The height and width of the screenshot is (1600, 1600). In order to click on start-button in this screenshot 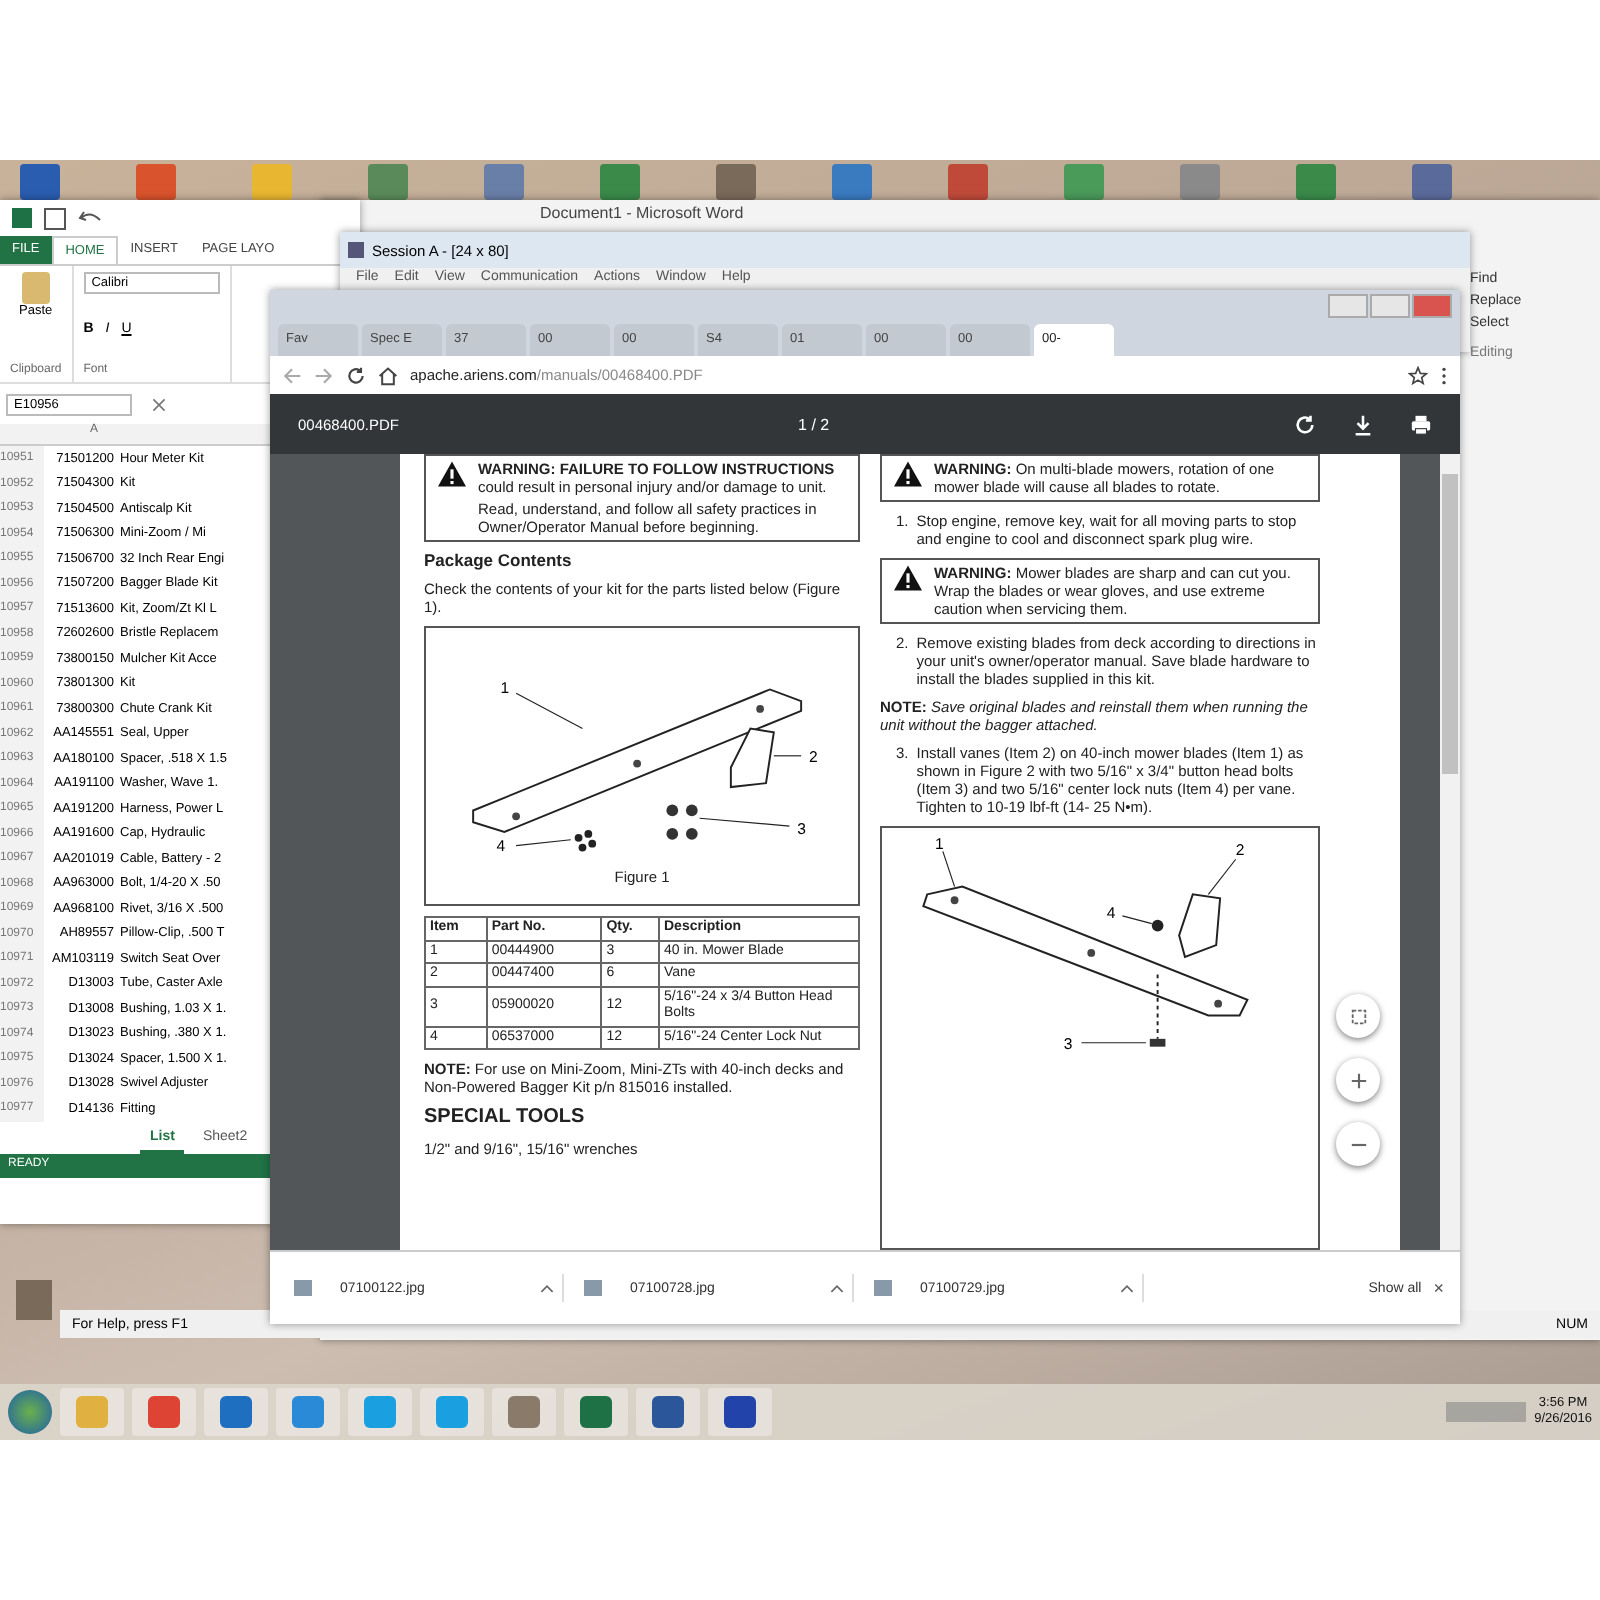, I will do `click(30, 1412)`.